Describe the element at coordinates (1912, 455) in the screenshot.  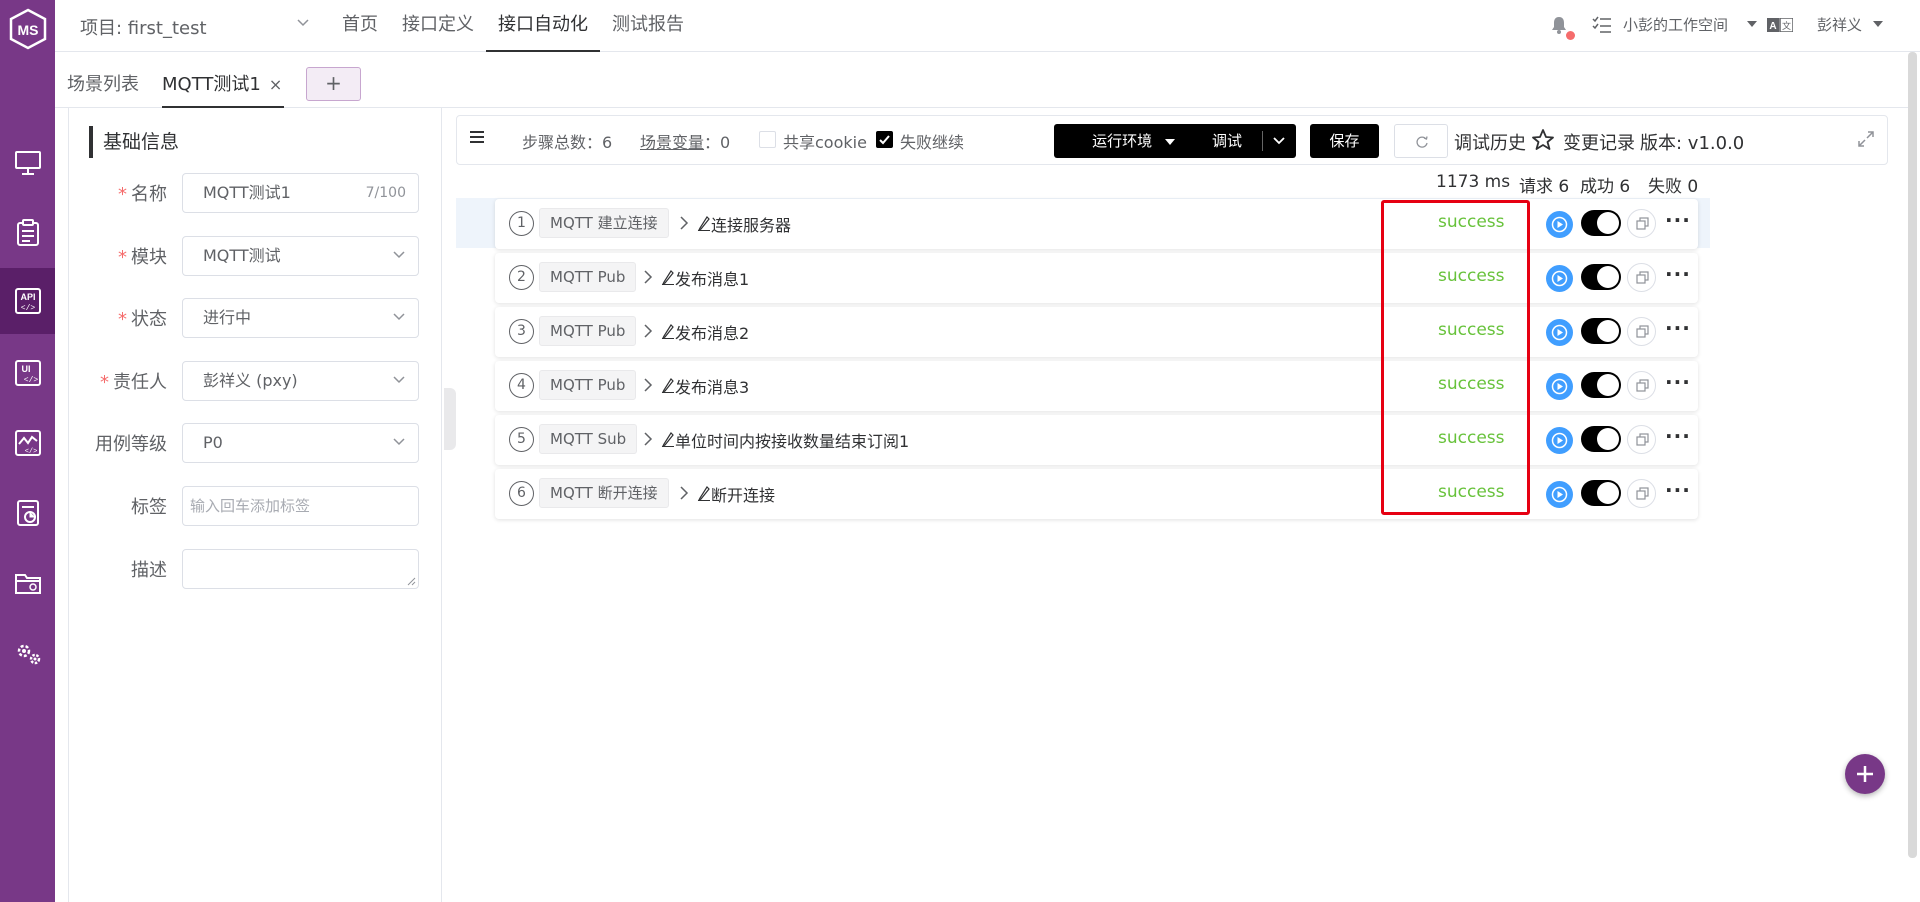
I see `page-scrollbar` at that location.